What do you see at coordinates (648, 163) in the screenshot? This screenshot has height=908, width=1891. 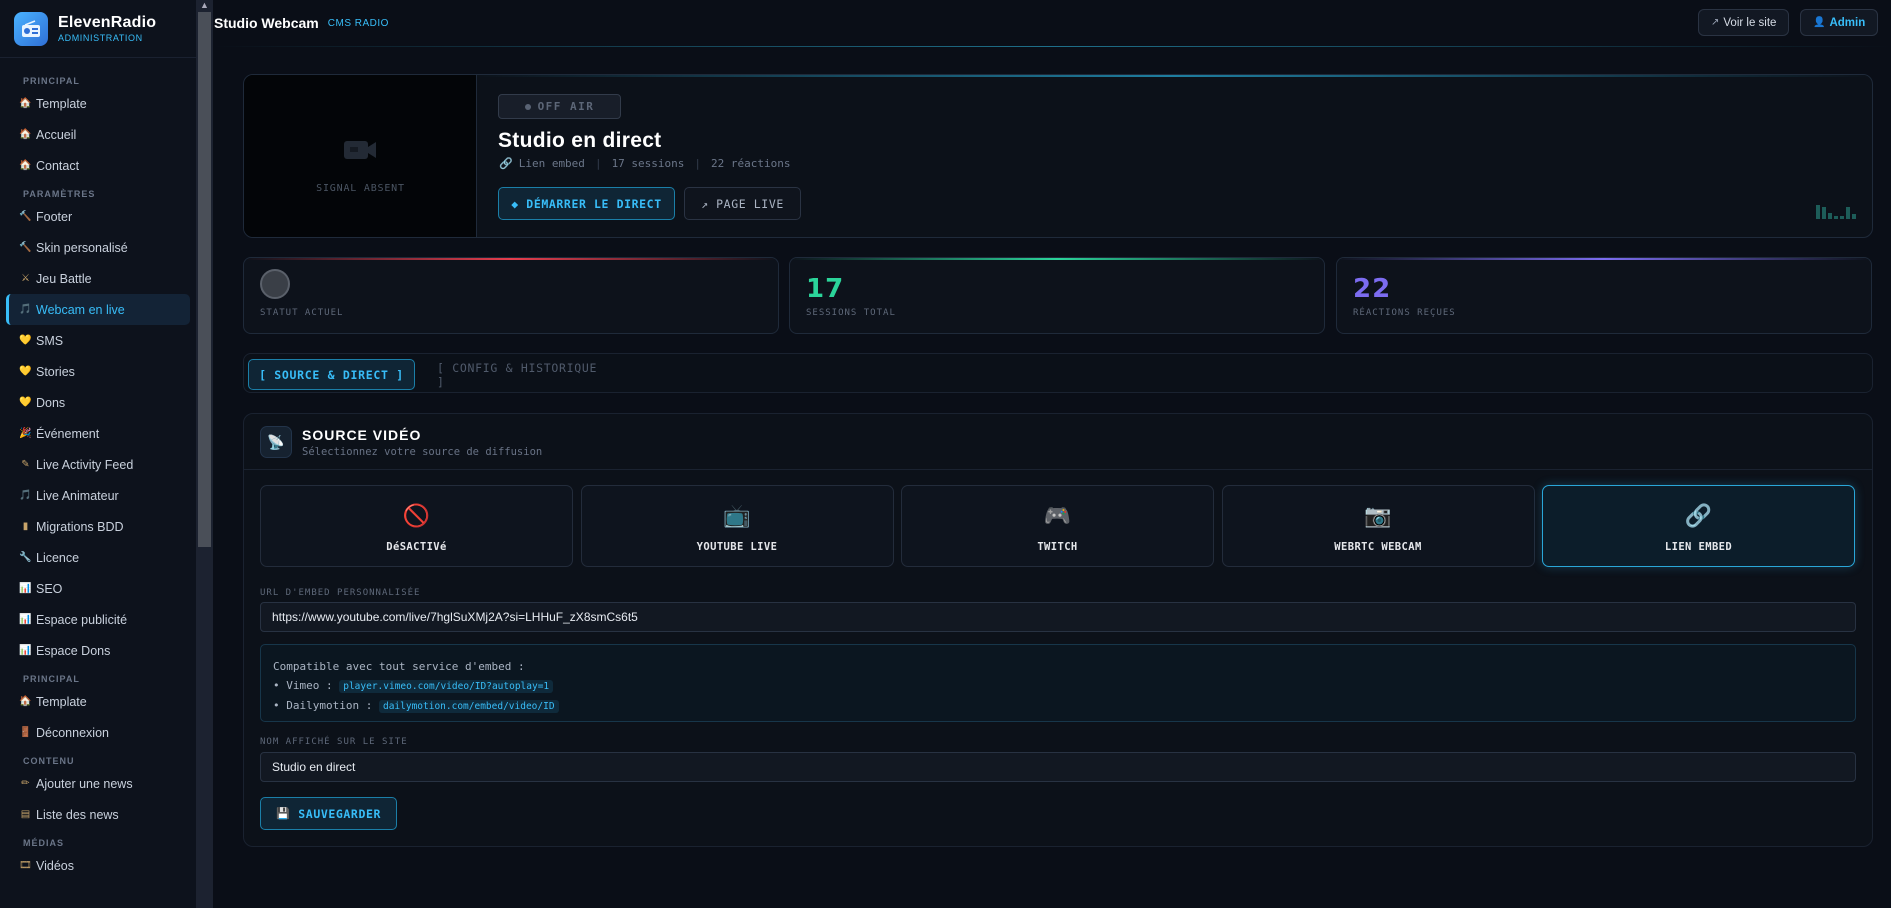 I see `meta-sessions: 17 sessions` at bounding box center [648, 163].